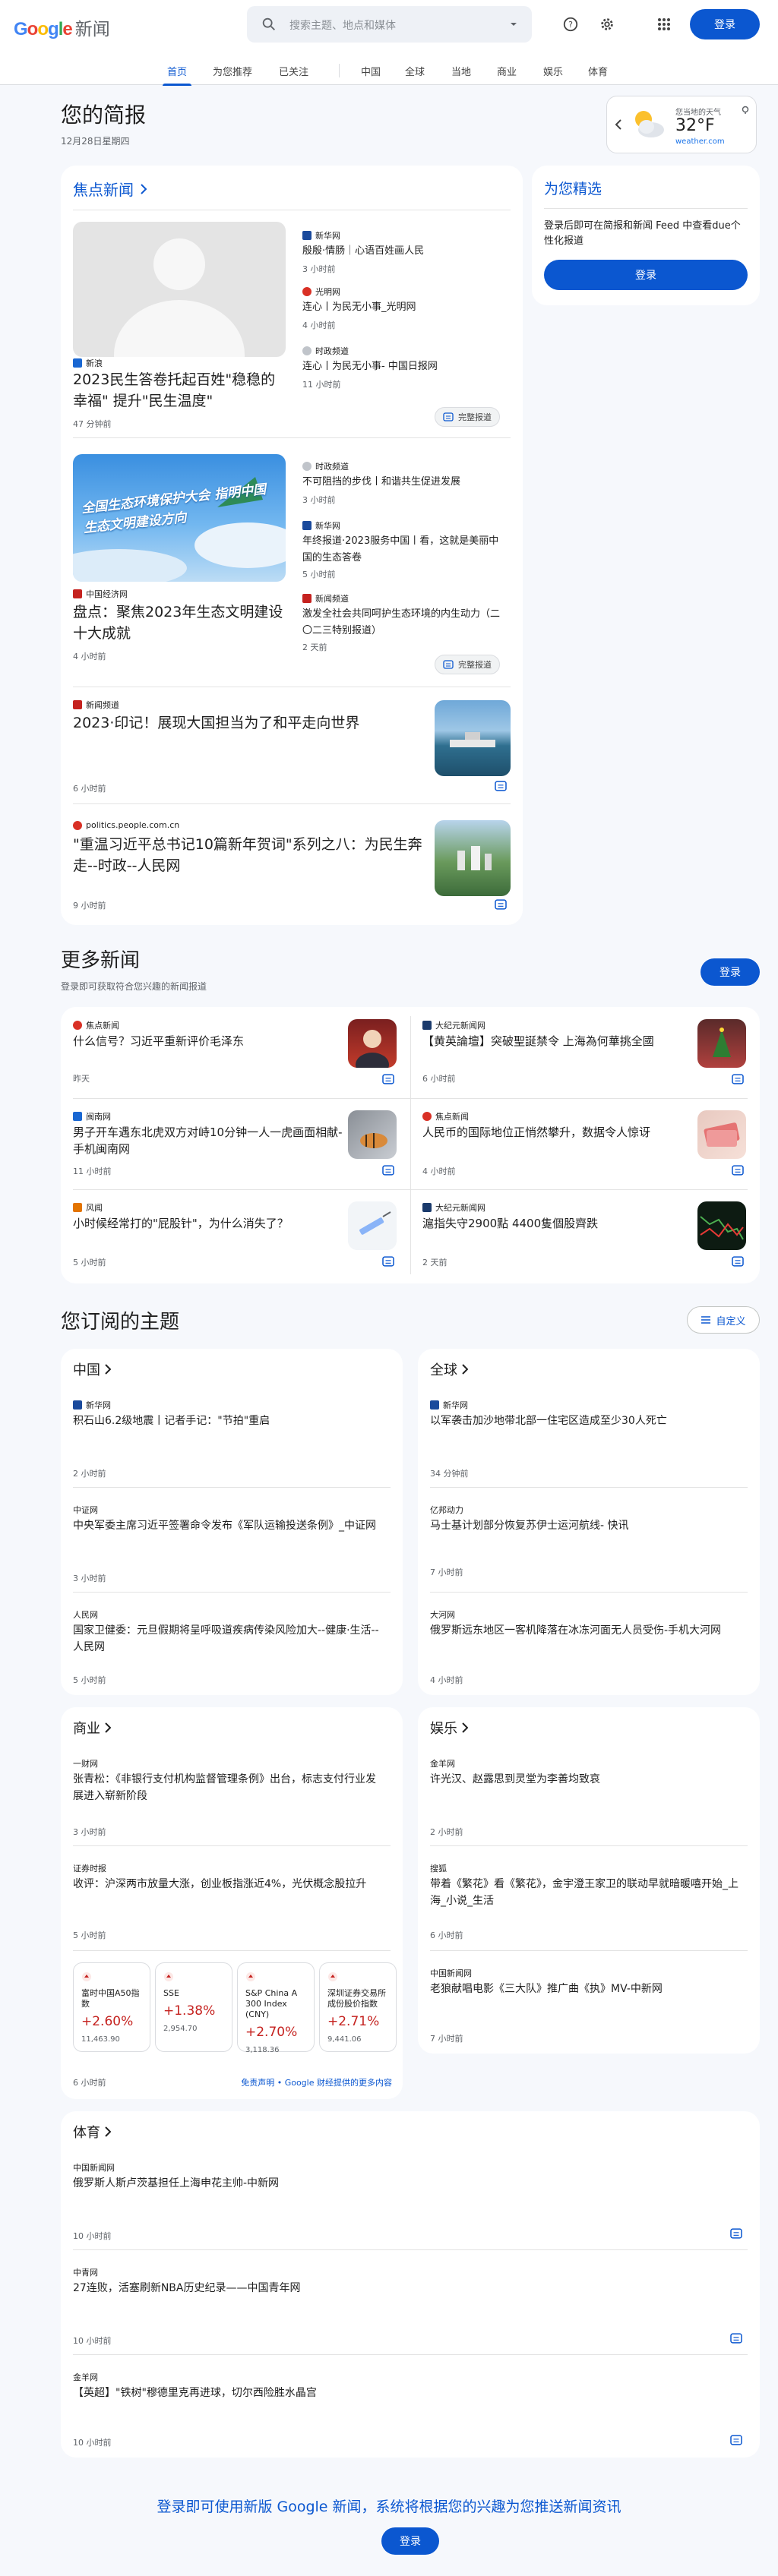  What do you see at coordinates (228, 1639) in the screenshot?
I see `story-headline: 国家卫健委：元旦假期将呈呼吸道疾病传染风险加大--健康·生活--人民网` at bounding box center [228, 1639].